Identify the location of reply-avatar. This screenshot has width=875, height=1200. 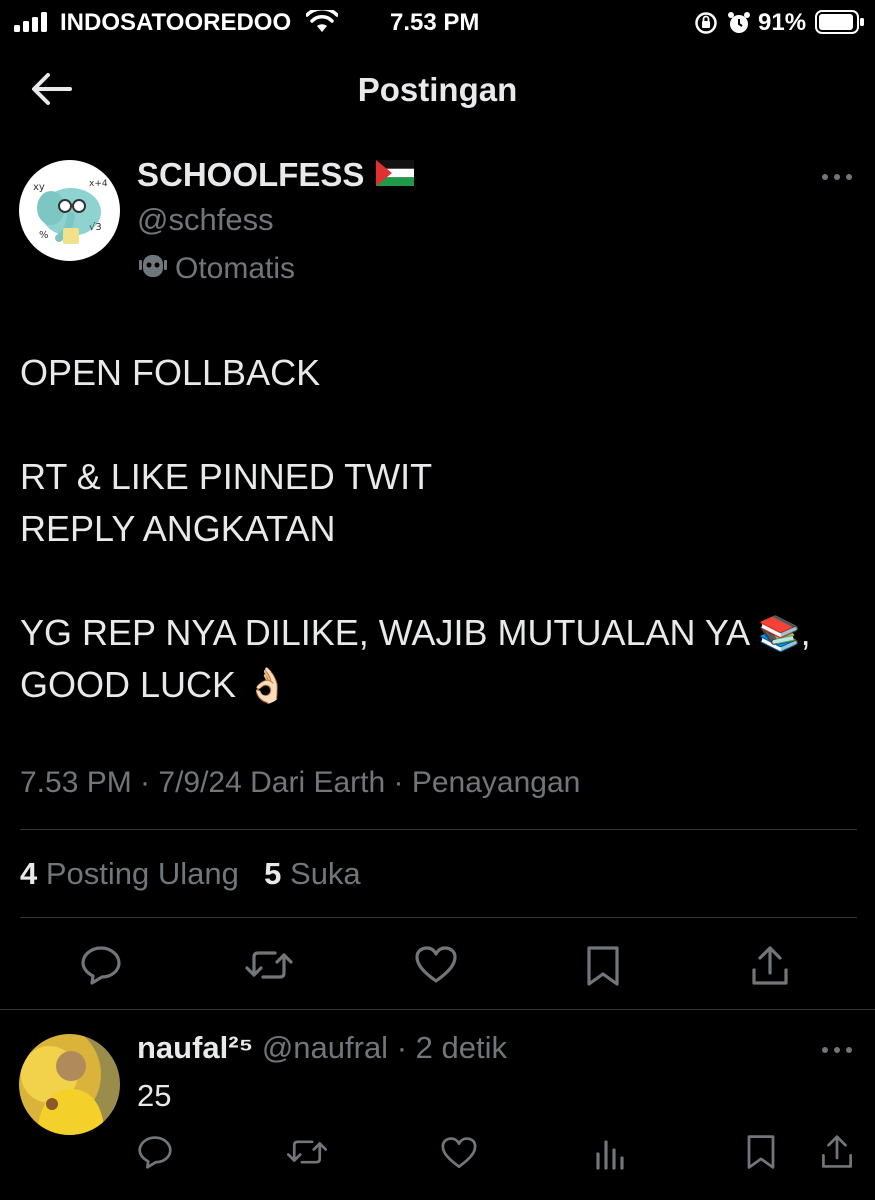
(69, 1084).